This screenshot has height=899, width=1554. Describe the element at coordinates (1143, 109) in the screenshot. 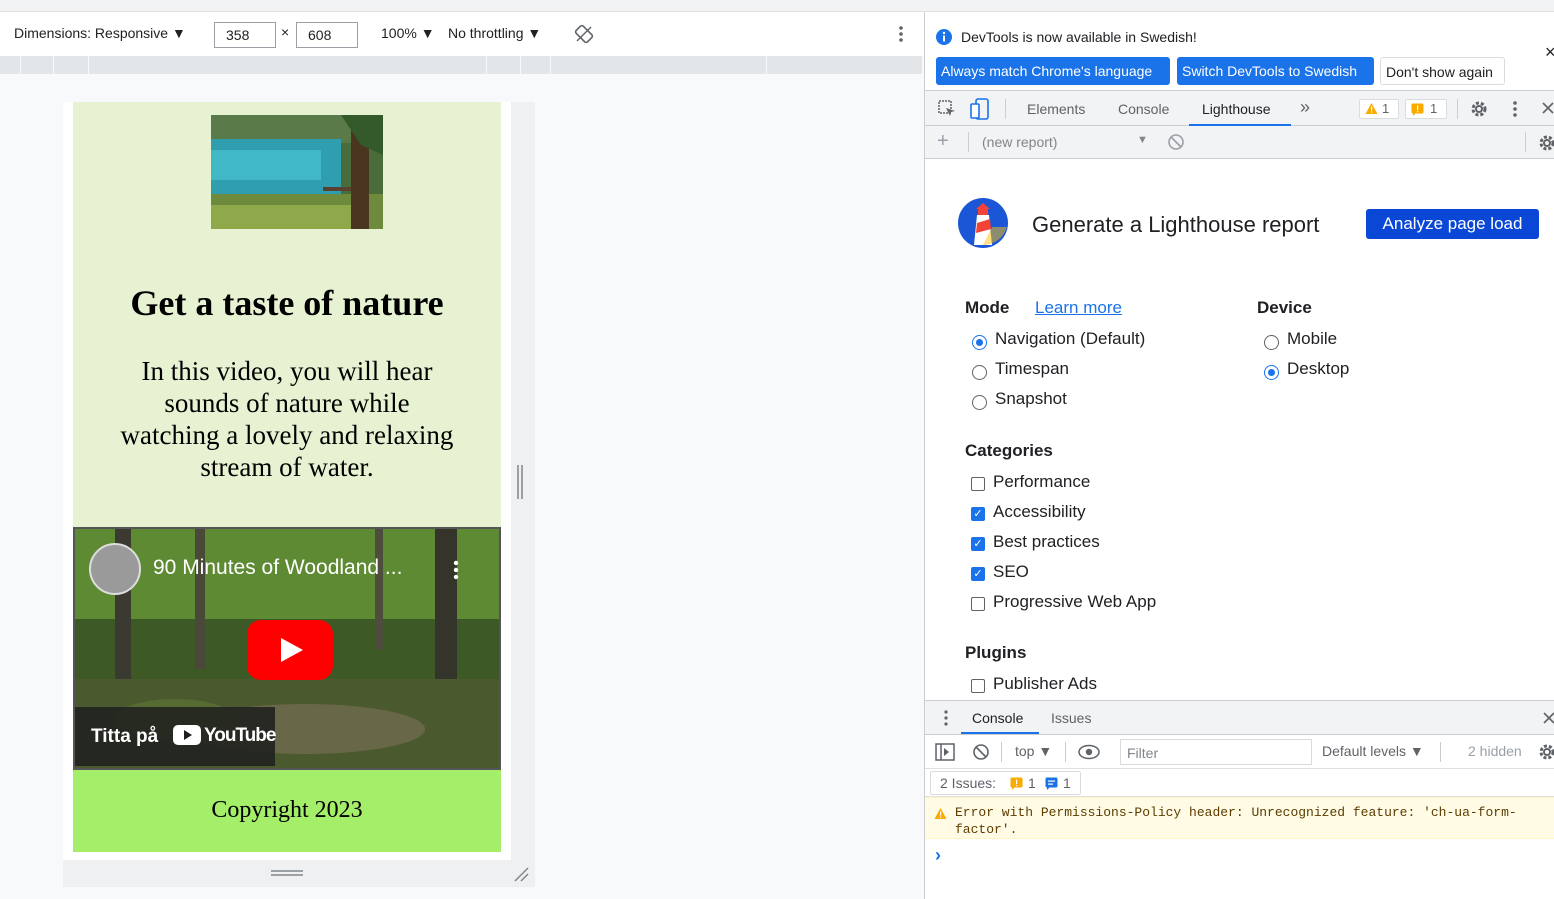

I see `tab-console: Console` at that location.